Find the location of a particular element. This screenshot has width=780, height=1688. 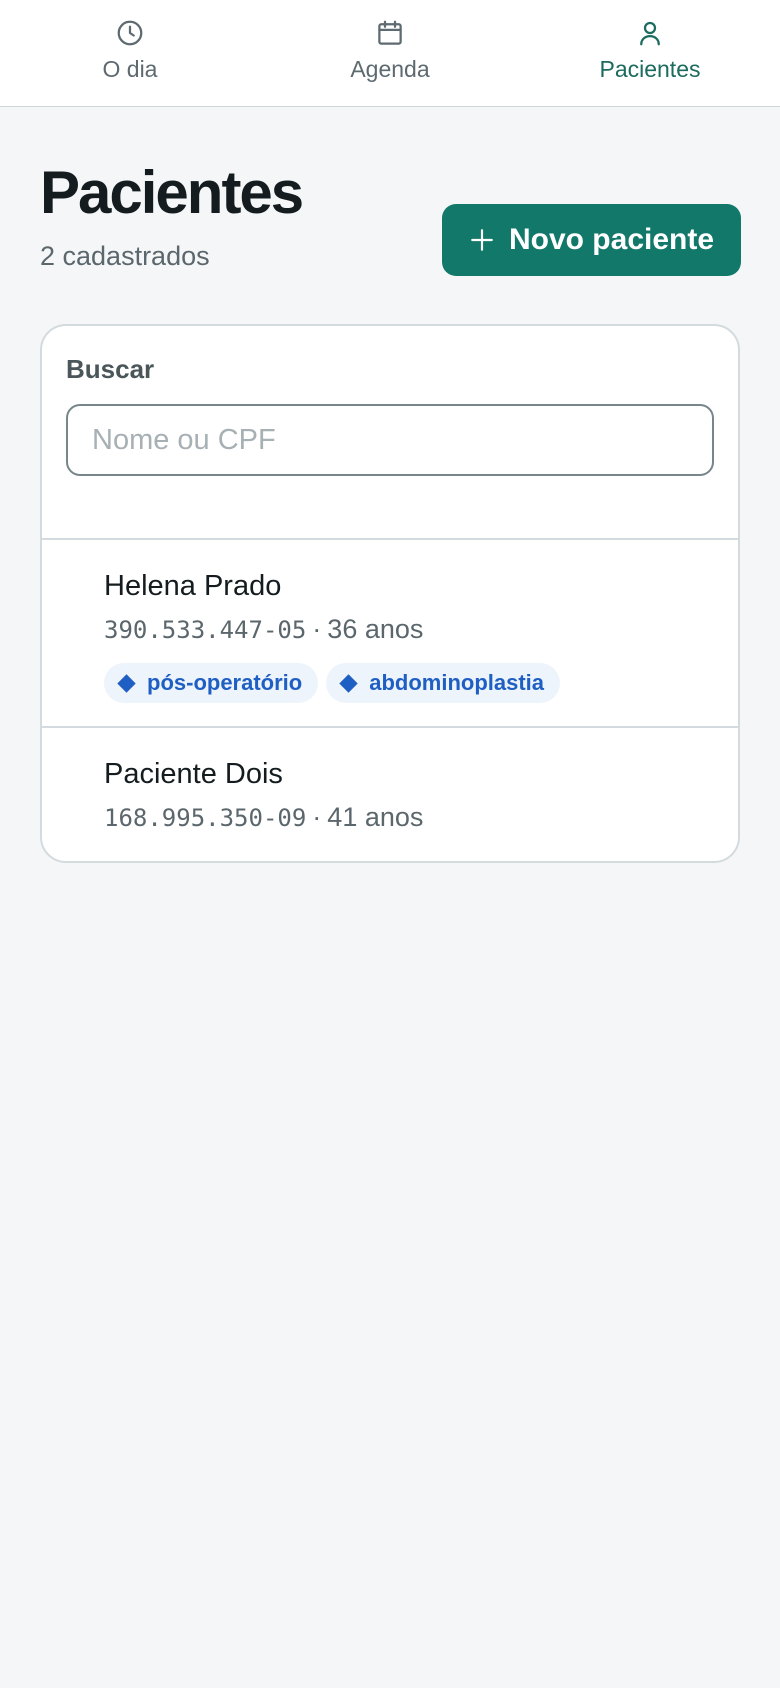

top-navigation: O dia Agenda Pacientes is located at coordinates (390, 53).